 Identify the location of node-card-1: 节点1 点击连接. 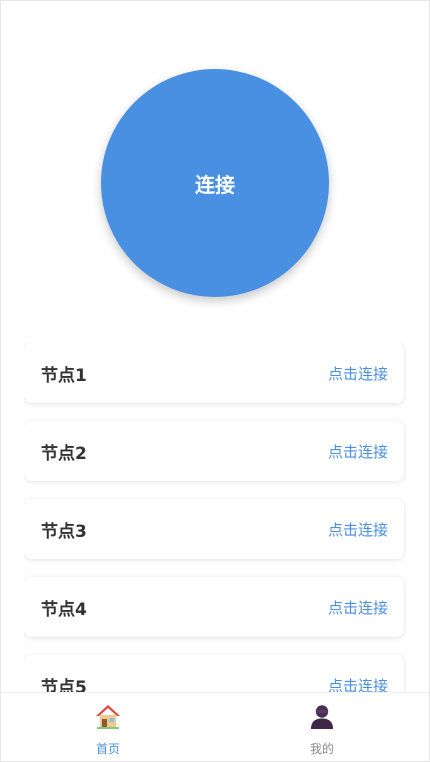
(214, 373).